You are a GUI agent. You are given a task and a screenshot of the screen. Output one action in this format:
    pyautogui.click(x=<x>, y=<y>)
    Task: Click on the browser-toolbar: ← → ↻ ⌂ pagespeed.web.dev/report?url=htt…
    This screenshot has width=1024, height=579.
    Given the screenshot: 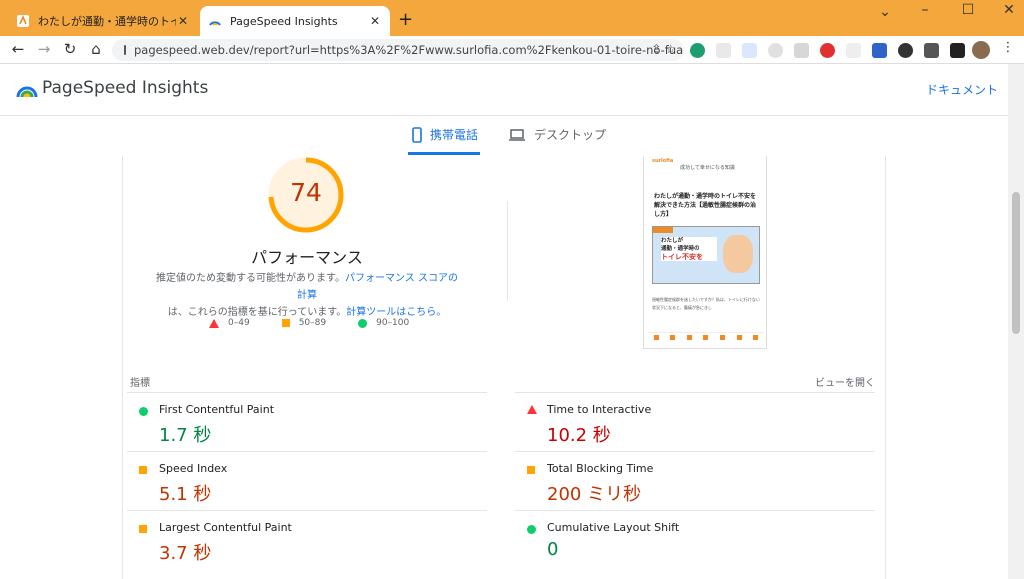 What is the action you would take?
    pyautogui.click(x=512, y=50)
    